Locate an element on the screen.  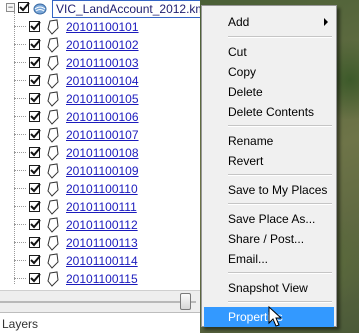
tree-item-link: 20101100115 is located at coordinates (102, 279).